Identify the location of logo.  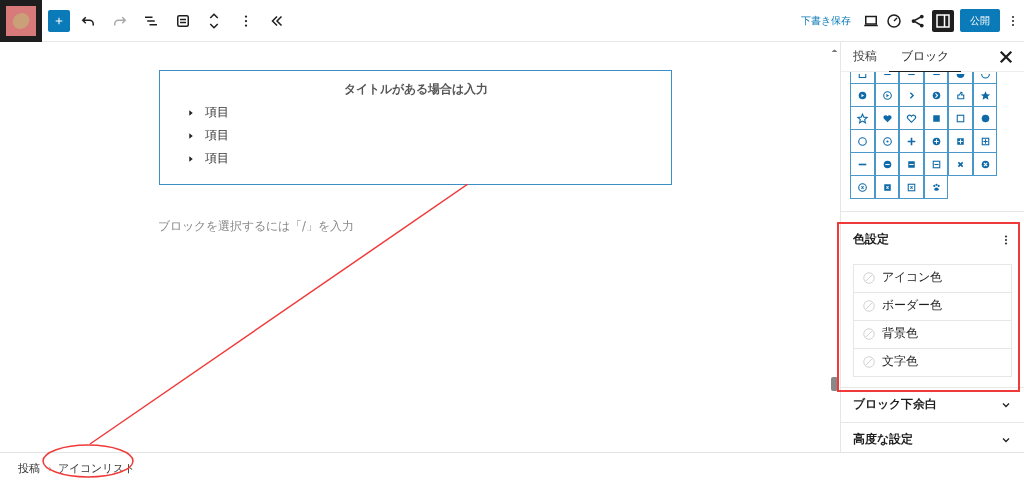
(21, 20).